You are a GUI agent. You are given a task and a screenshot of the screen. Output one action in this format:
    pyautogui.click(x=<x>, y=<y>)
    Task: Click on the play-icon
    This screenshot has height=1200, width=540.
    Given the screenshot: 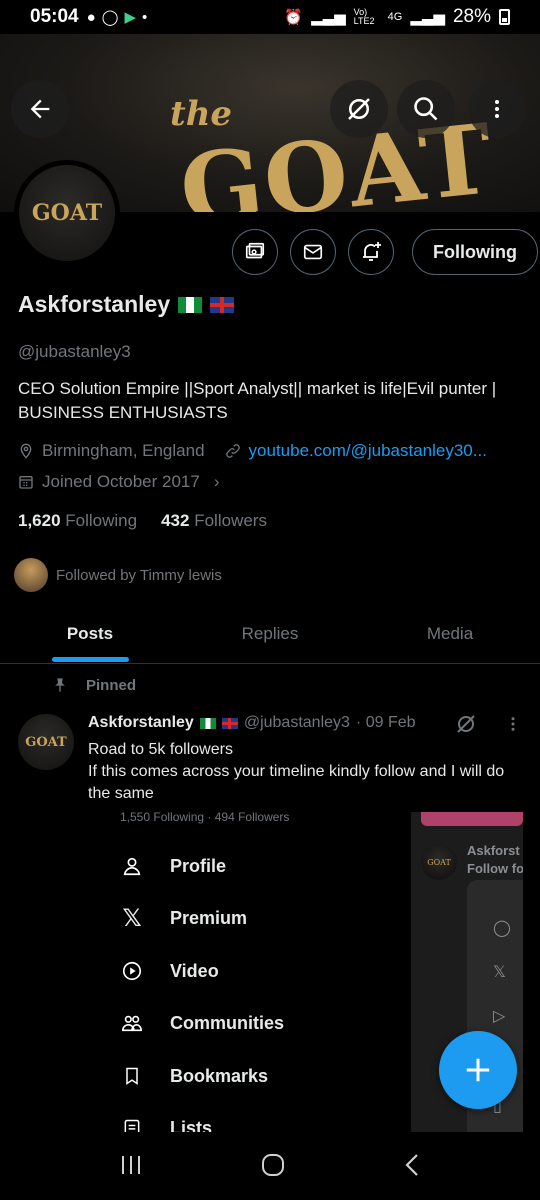 What is the action you would take?
    pyautogui.click(x=132, y=971)
    